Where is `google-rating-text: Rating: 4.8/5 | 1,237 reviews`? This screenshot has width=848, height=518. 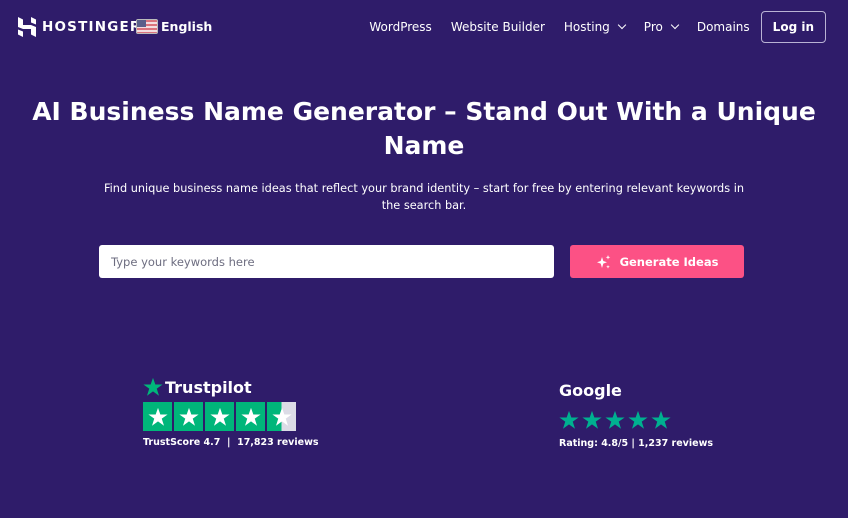 google-rating-text: Rating: 4.8/5 | 1,237 reviews is located at coordinates (636, 443).